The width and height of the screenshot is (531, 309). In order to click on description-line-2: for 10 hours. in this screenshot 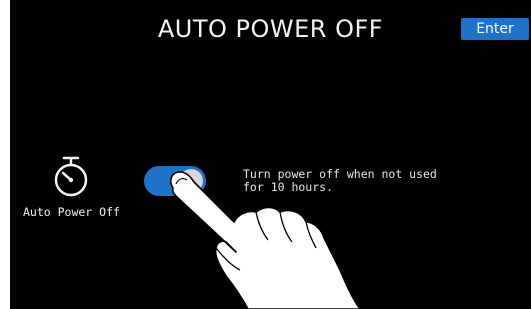, I will do `click(288, 187)`.